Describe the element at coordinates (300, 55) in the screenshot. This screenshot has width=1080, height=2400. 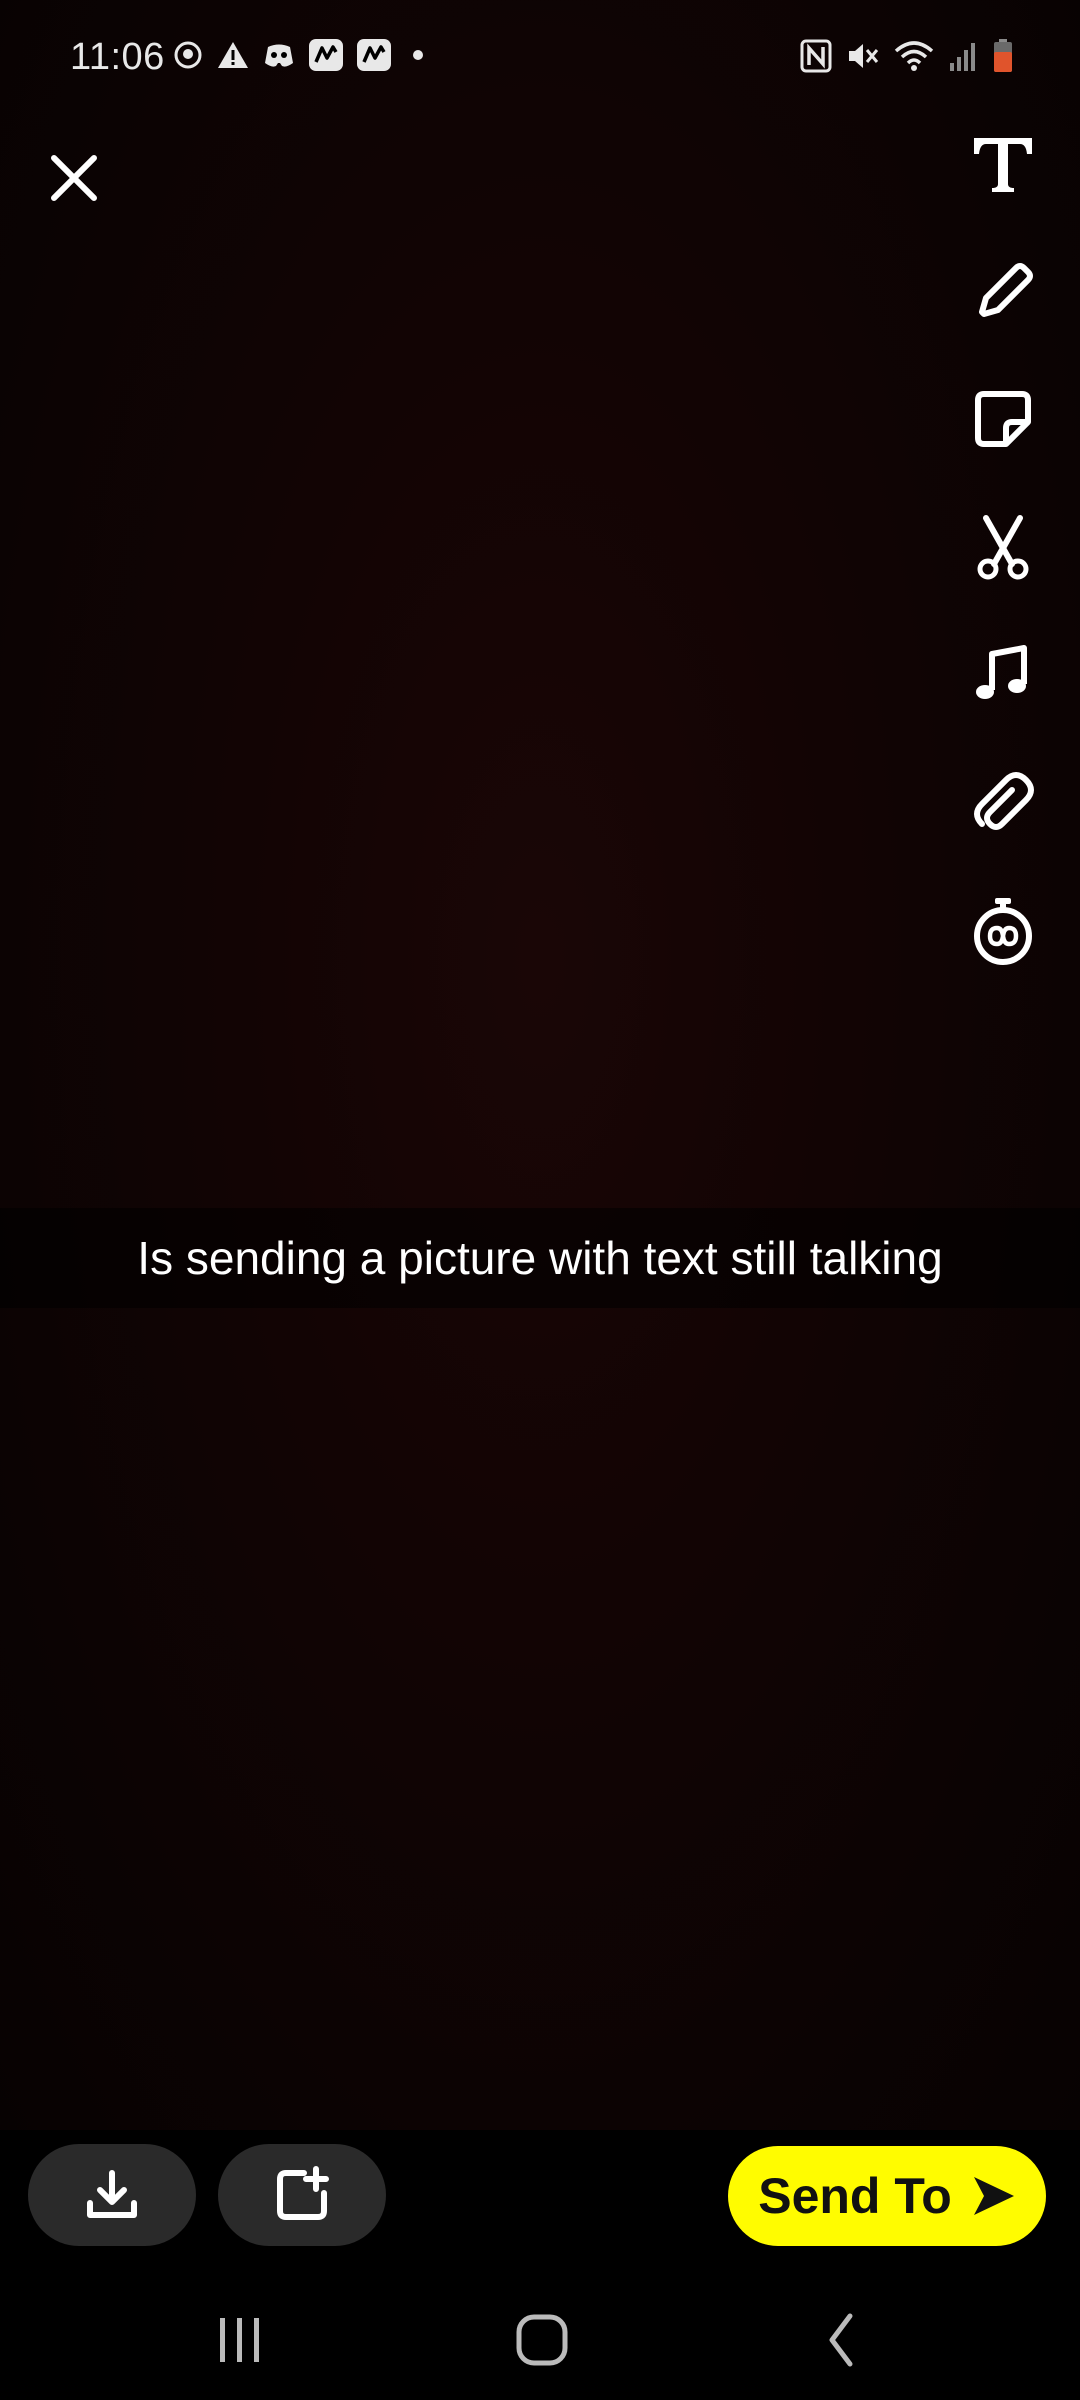
I see `status-notification-icons` at that location.